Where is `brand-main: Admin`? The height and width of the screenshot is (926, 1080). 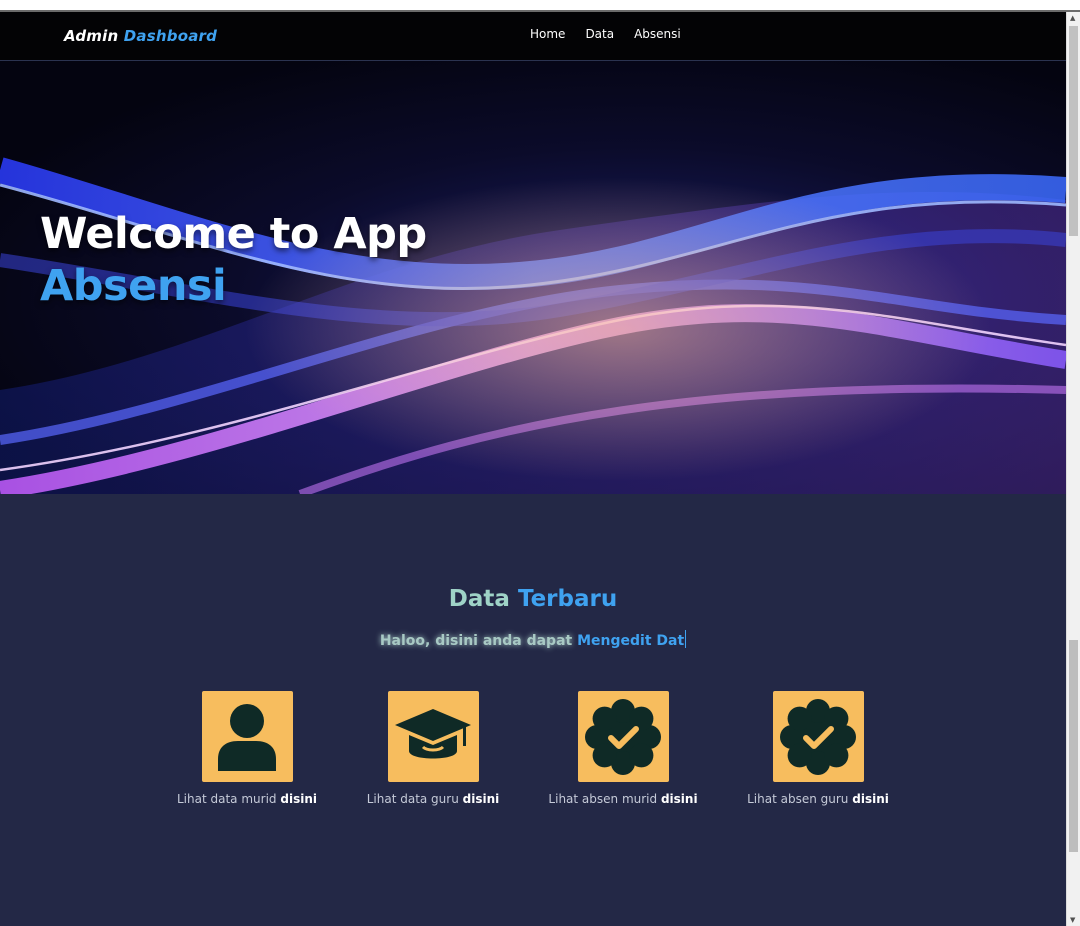 brand-main: Admin is located at coordinates (91, 36).